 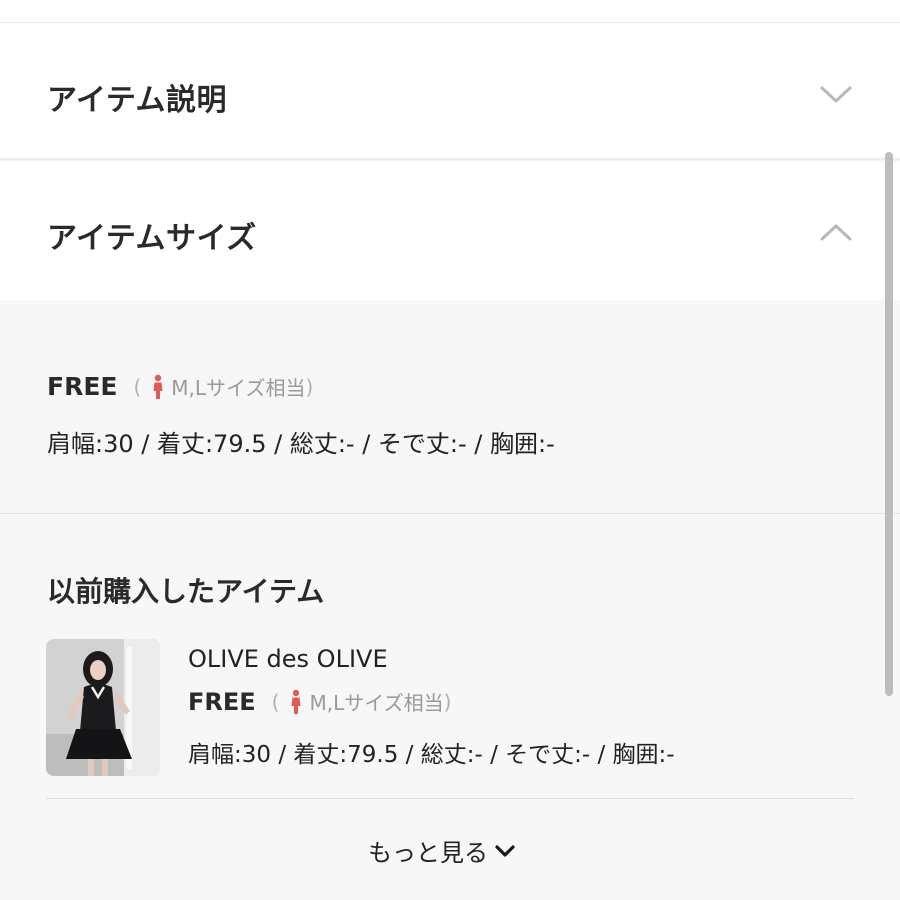 I want to click on size-equivalent-text: M,Lサイズ相当, so click(x=238, y=388).